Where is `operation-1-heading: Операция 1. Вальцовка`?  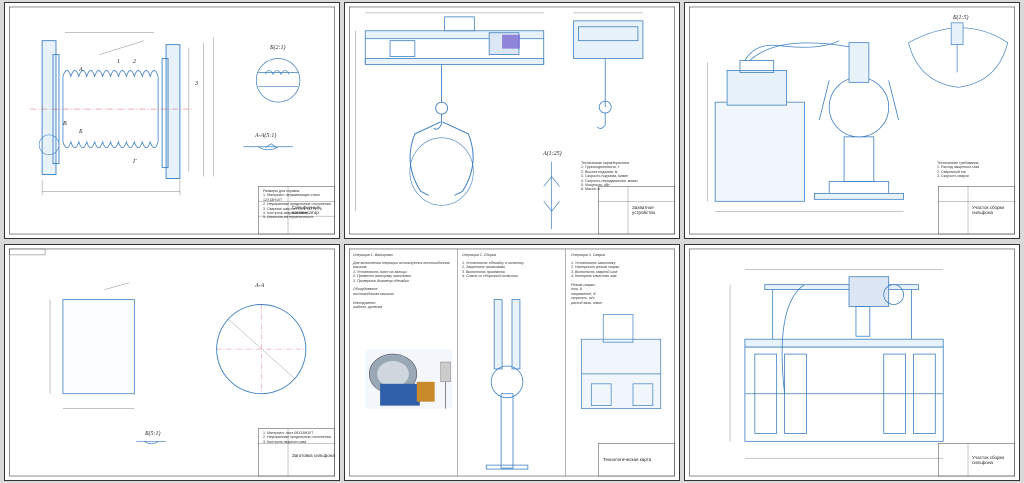
operation-1-heading: Операция 1. Вальцовка is located at coordinates (373, 255).